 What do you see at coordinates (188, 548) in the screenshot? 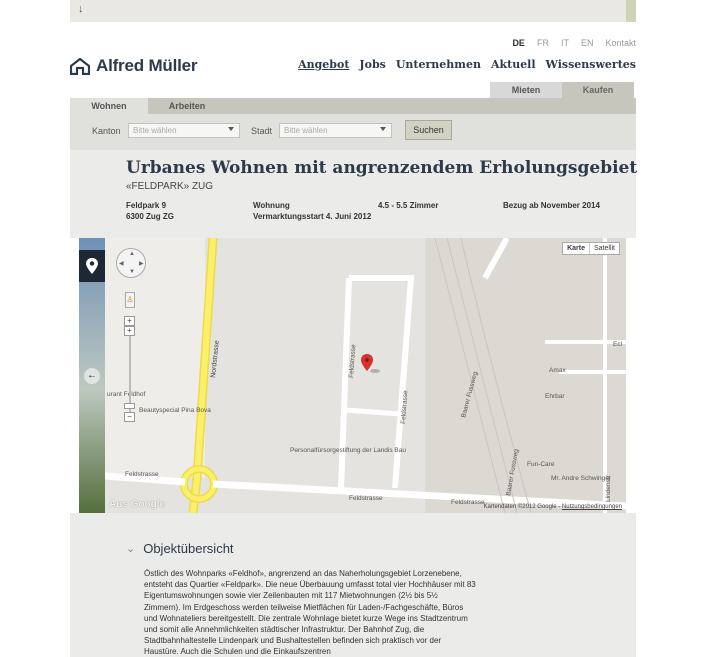
I see `overview-heading: Objektübersicht` at bounding box center [188, 548].